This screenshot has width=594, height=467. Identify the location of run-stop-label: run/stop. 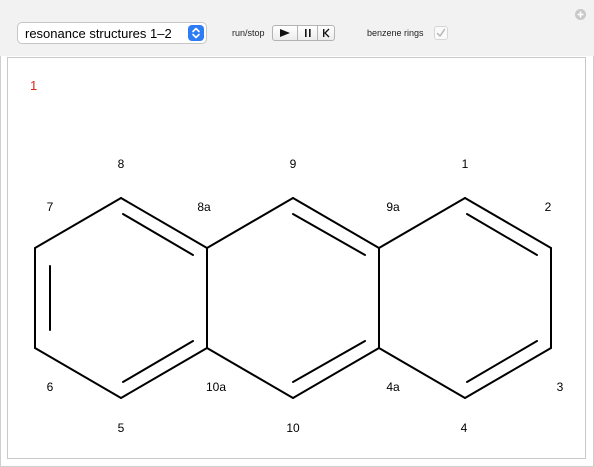
(248, 33).